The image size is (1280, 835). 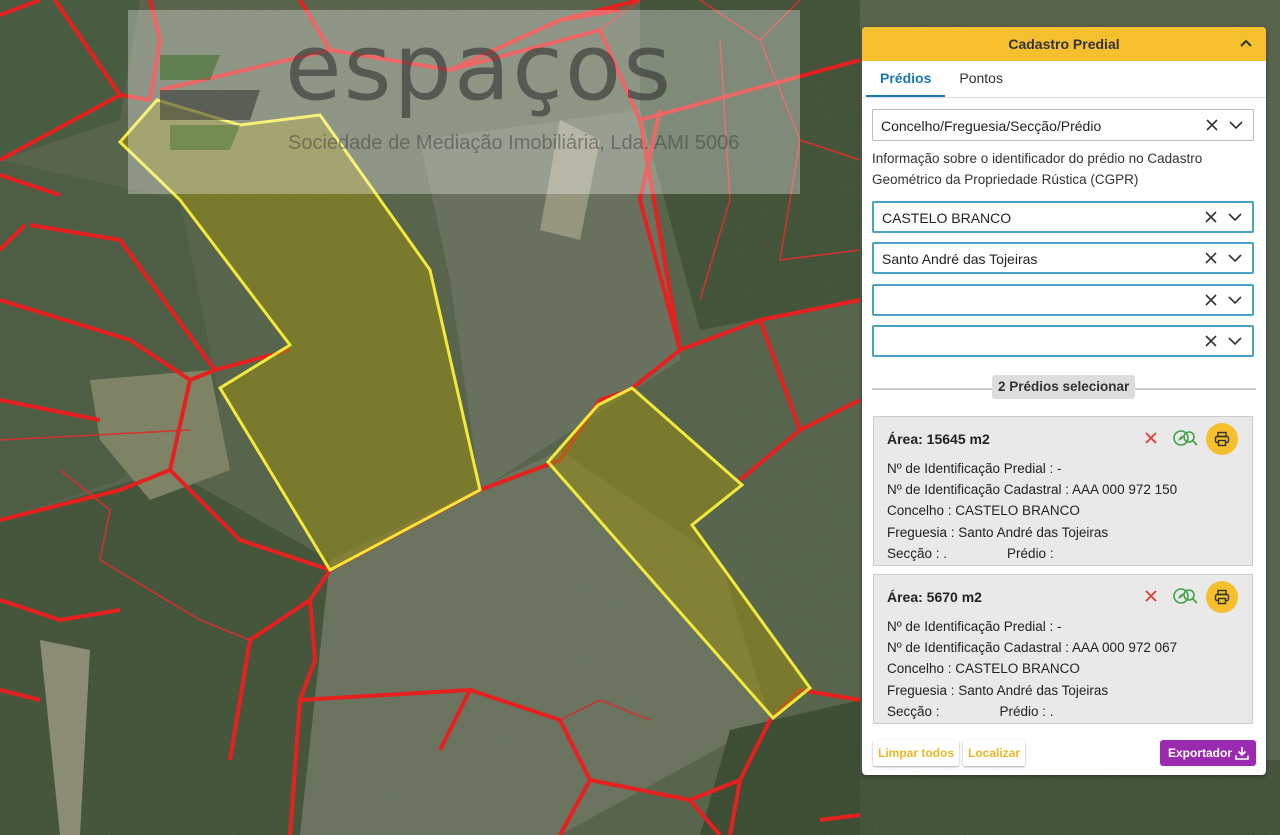 I want to click on panel-header: Cadastro Predial, so click(x=1064, y=44).